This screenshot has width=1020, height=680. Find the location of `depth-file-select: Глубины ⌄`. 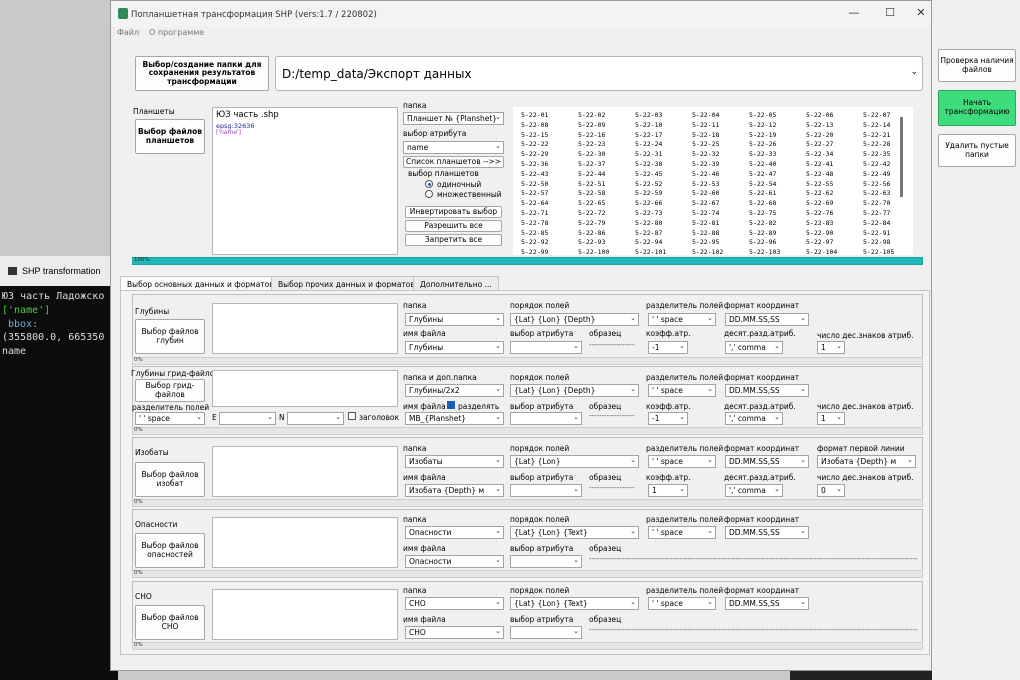

depth-file-select: Глубины ⌄ is located at coordinates (454, 347).